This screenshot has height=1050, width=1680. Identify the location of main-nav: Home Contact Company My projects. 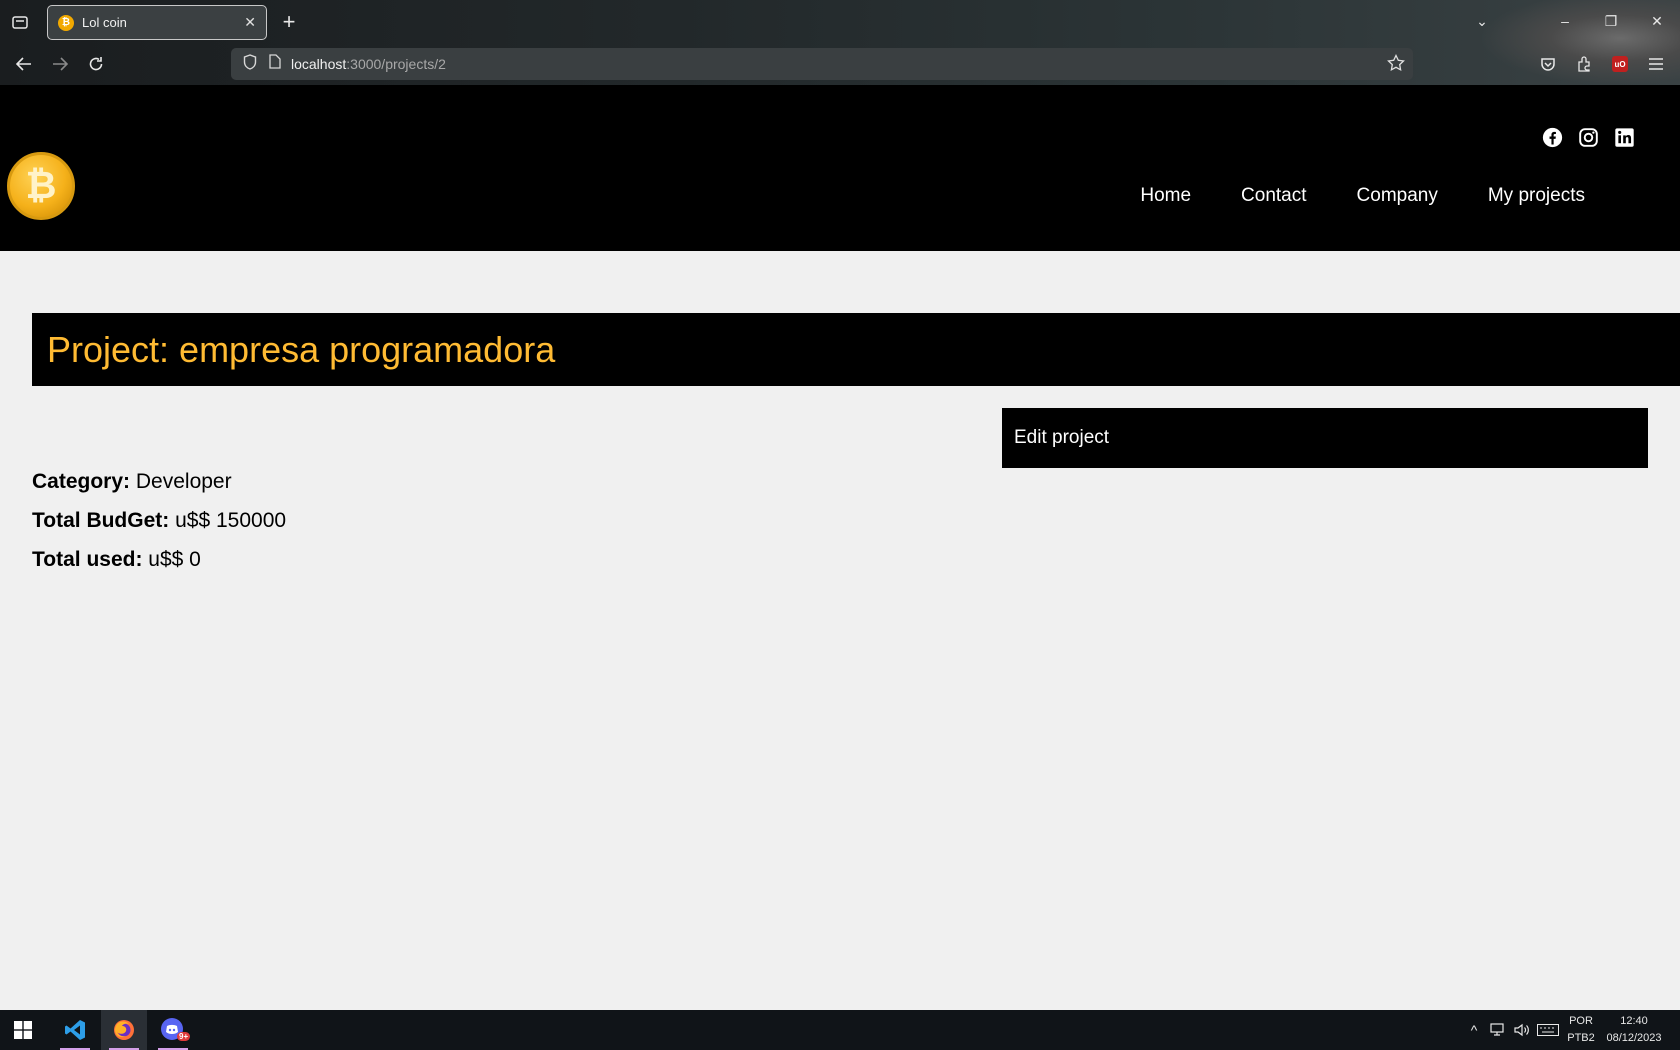
(1362, 196).